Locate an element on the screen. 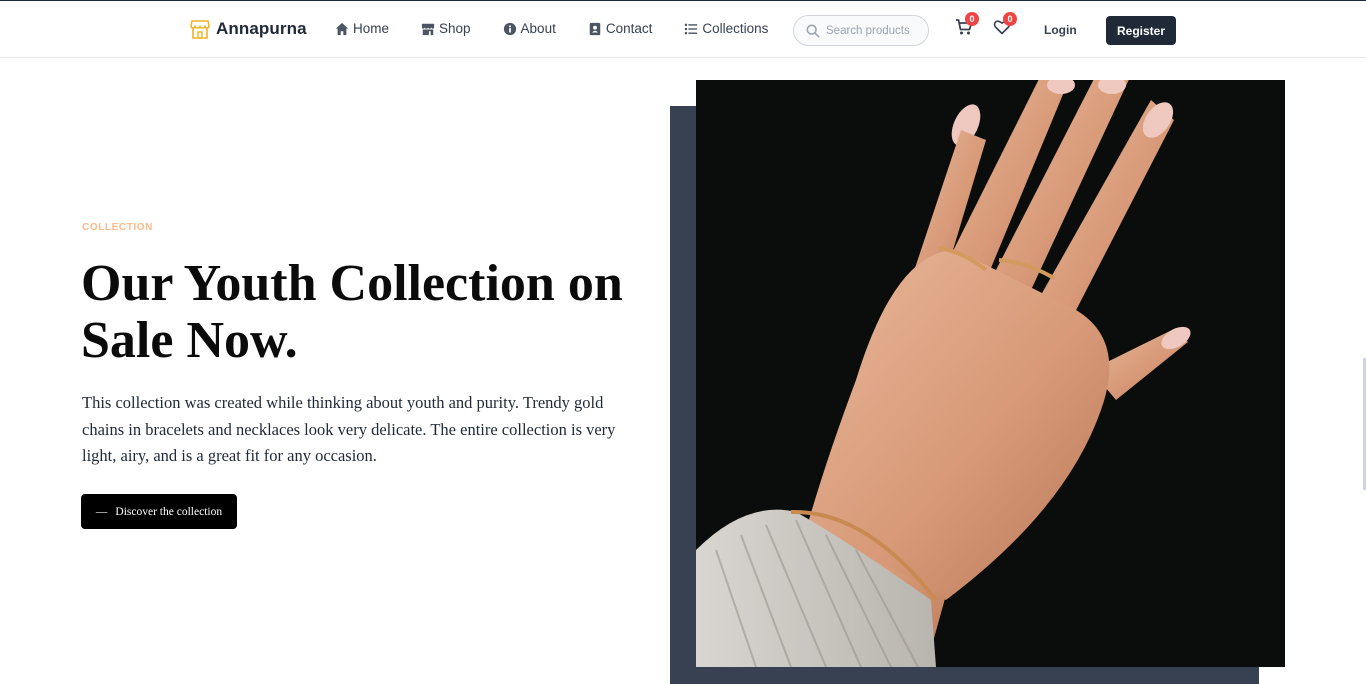 Image resolution: width=1366 pixels, height=684 pixels. brand-name: Annapurna is located at coordinates (261, 28).